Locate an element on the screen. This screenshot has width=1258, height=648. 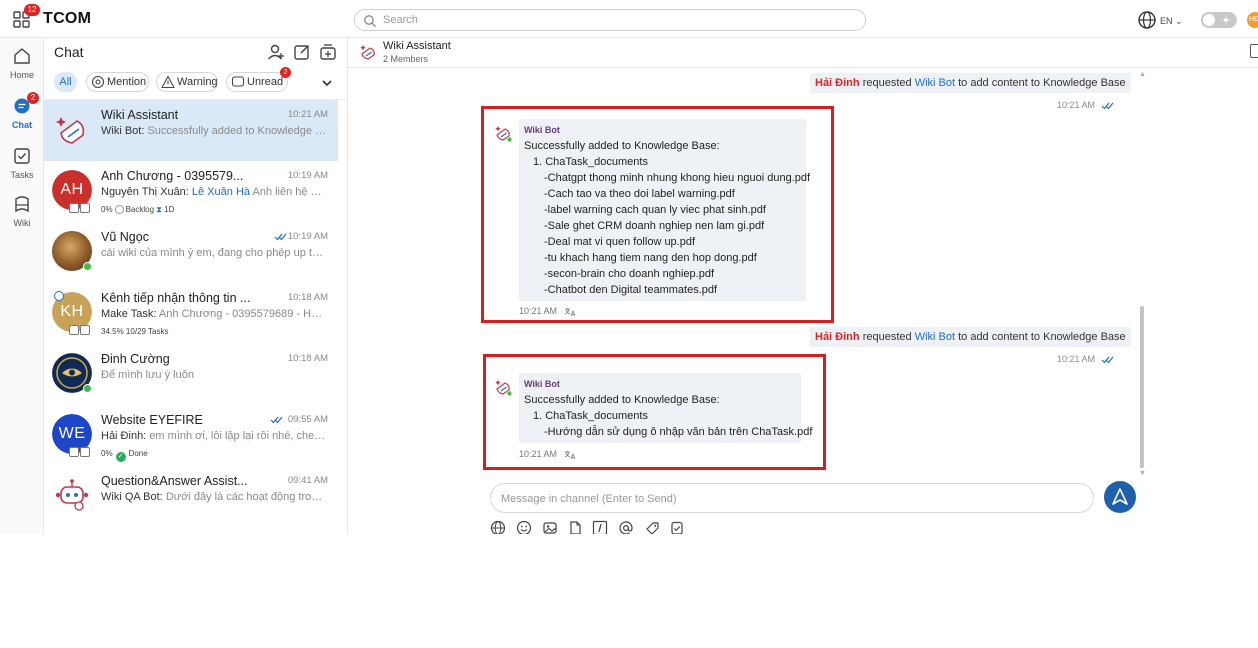
unread-badge: 2 is located at coordinates (285, 72).